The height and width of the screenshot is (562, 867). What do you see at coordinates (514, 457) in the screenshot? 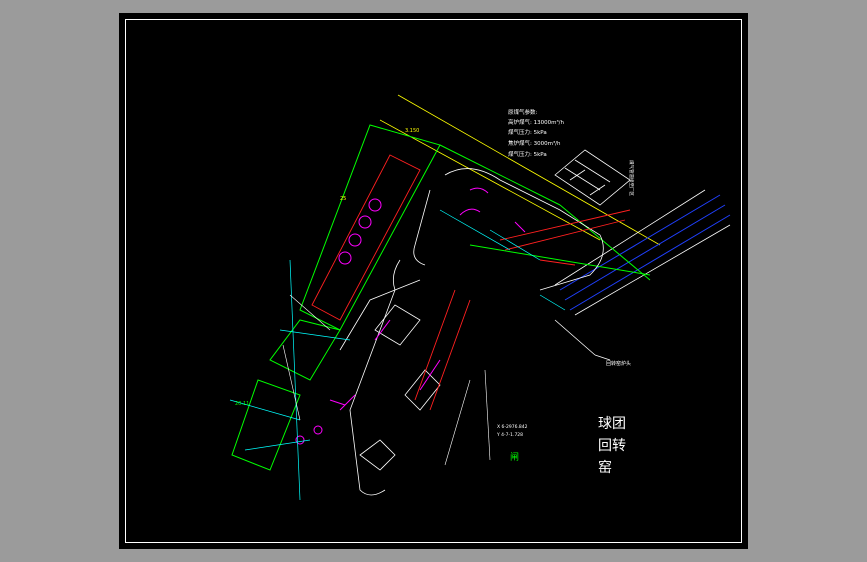
I see `gate-label: 闸` at bounding box center [514, 457].